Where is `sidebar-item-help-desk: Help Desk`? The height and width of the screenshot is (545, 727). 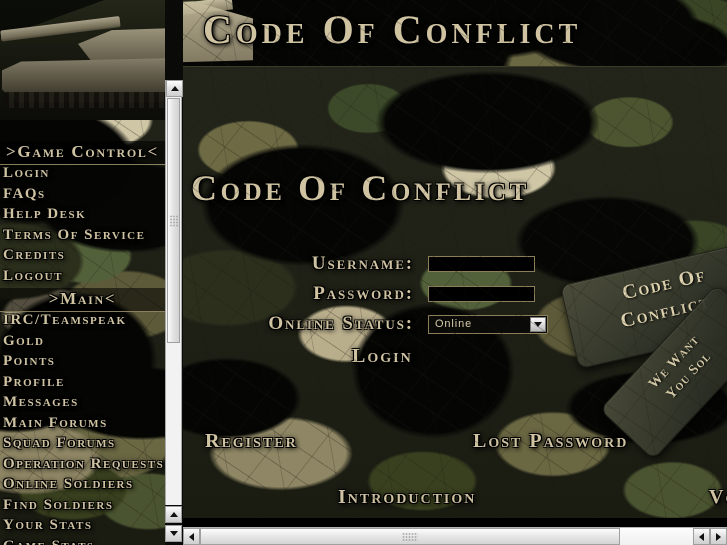
sidebar-item-help-desk: Help Desk is located at coordinates (81, 214).